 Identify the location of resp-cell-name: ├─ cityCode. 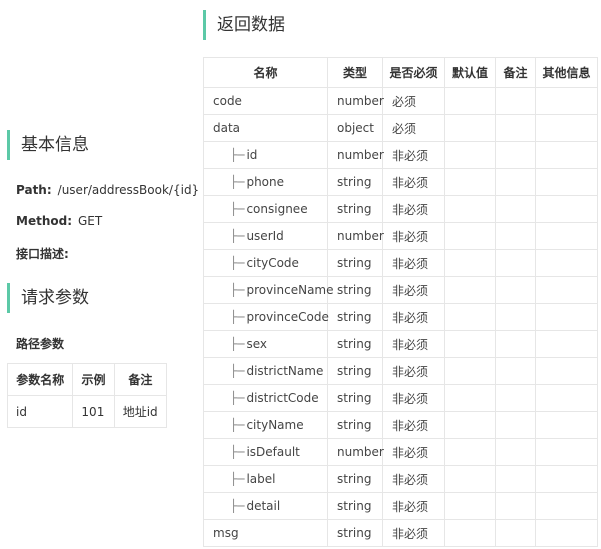
(265, 263).